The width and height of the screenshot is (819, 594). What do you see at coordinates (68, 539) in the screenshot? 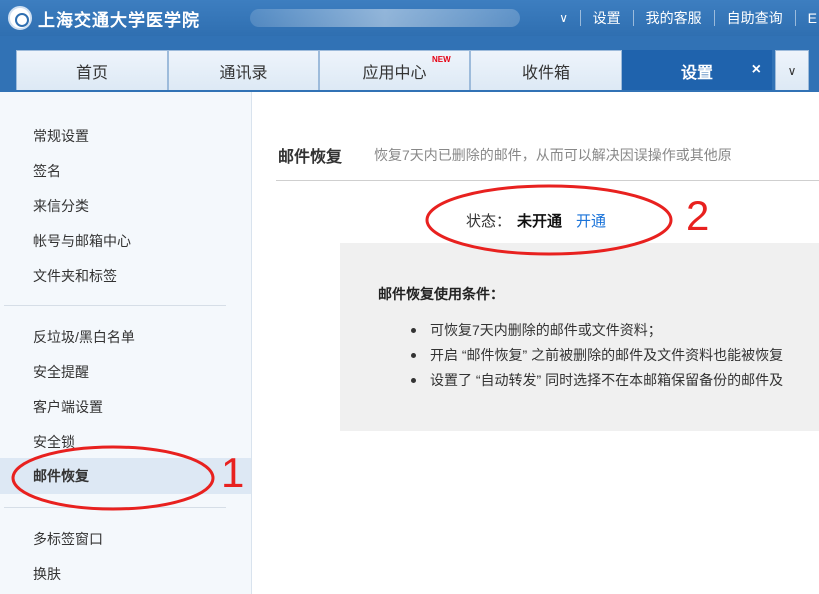
I see `sidebar-item-multi-tab: 多标签窗口` at bounding box center [68, 539].